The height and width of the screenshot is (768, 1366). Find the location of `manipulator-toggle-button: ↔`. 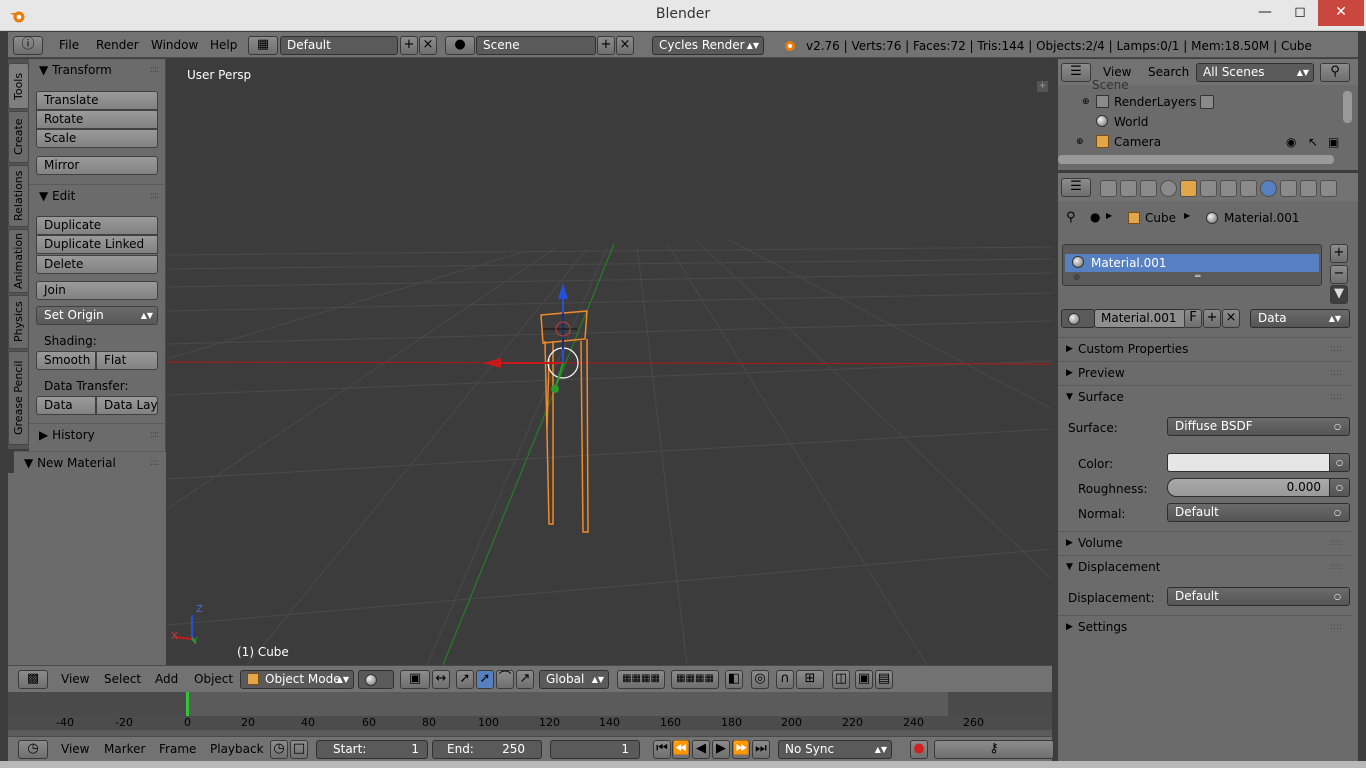

manipulator-toggle-button: ↔ is located at coordinates (441, 679).